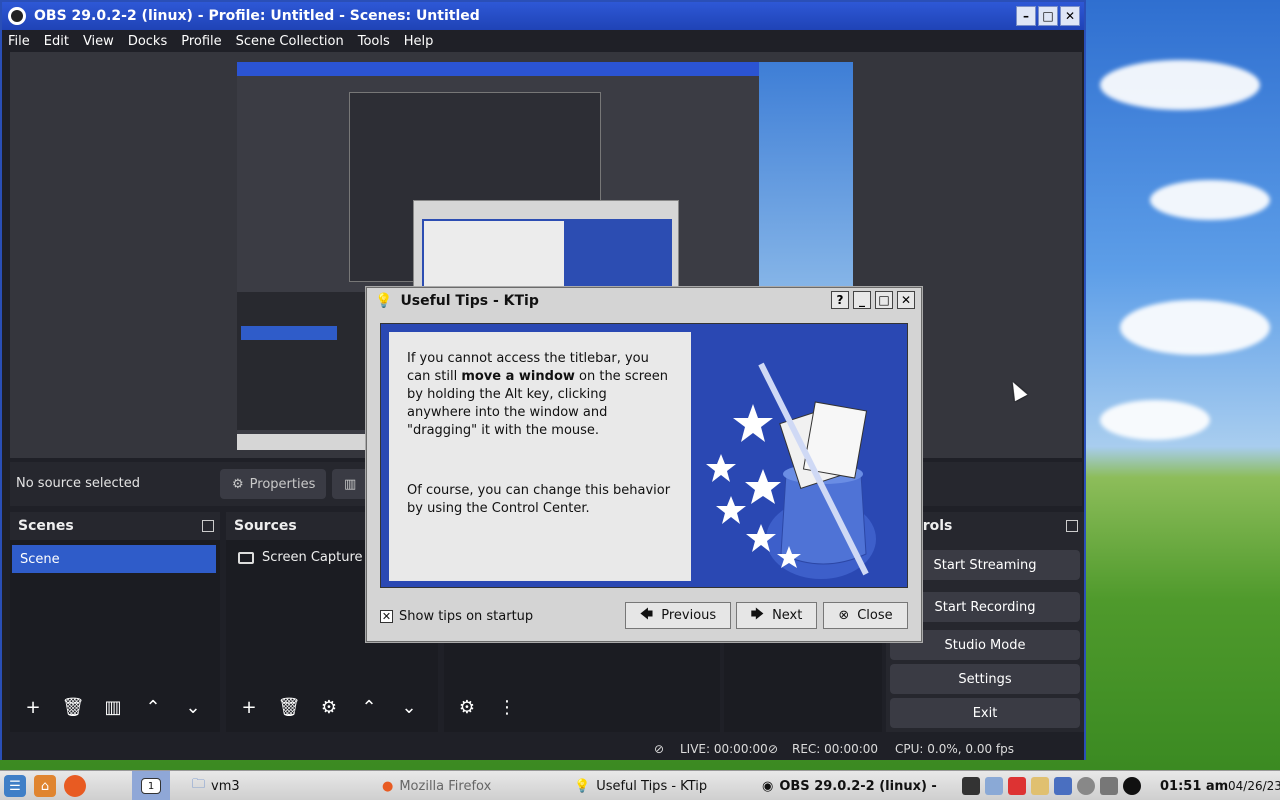 Image resolution: width=1280 pixels, height=800 pixels. Describe the element at coordinates (290, 41) in the screenshot. I see `menu-scene-collection: Scene Collection` at that location.